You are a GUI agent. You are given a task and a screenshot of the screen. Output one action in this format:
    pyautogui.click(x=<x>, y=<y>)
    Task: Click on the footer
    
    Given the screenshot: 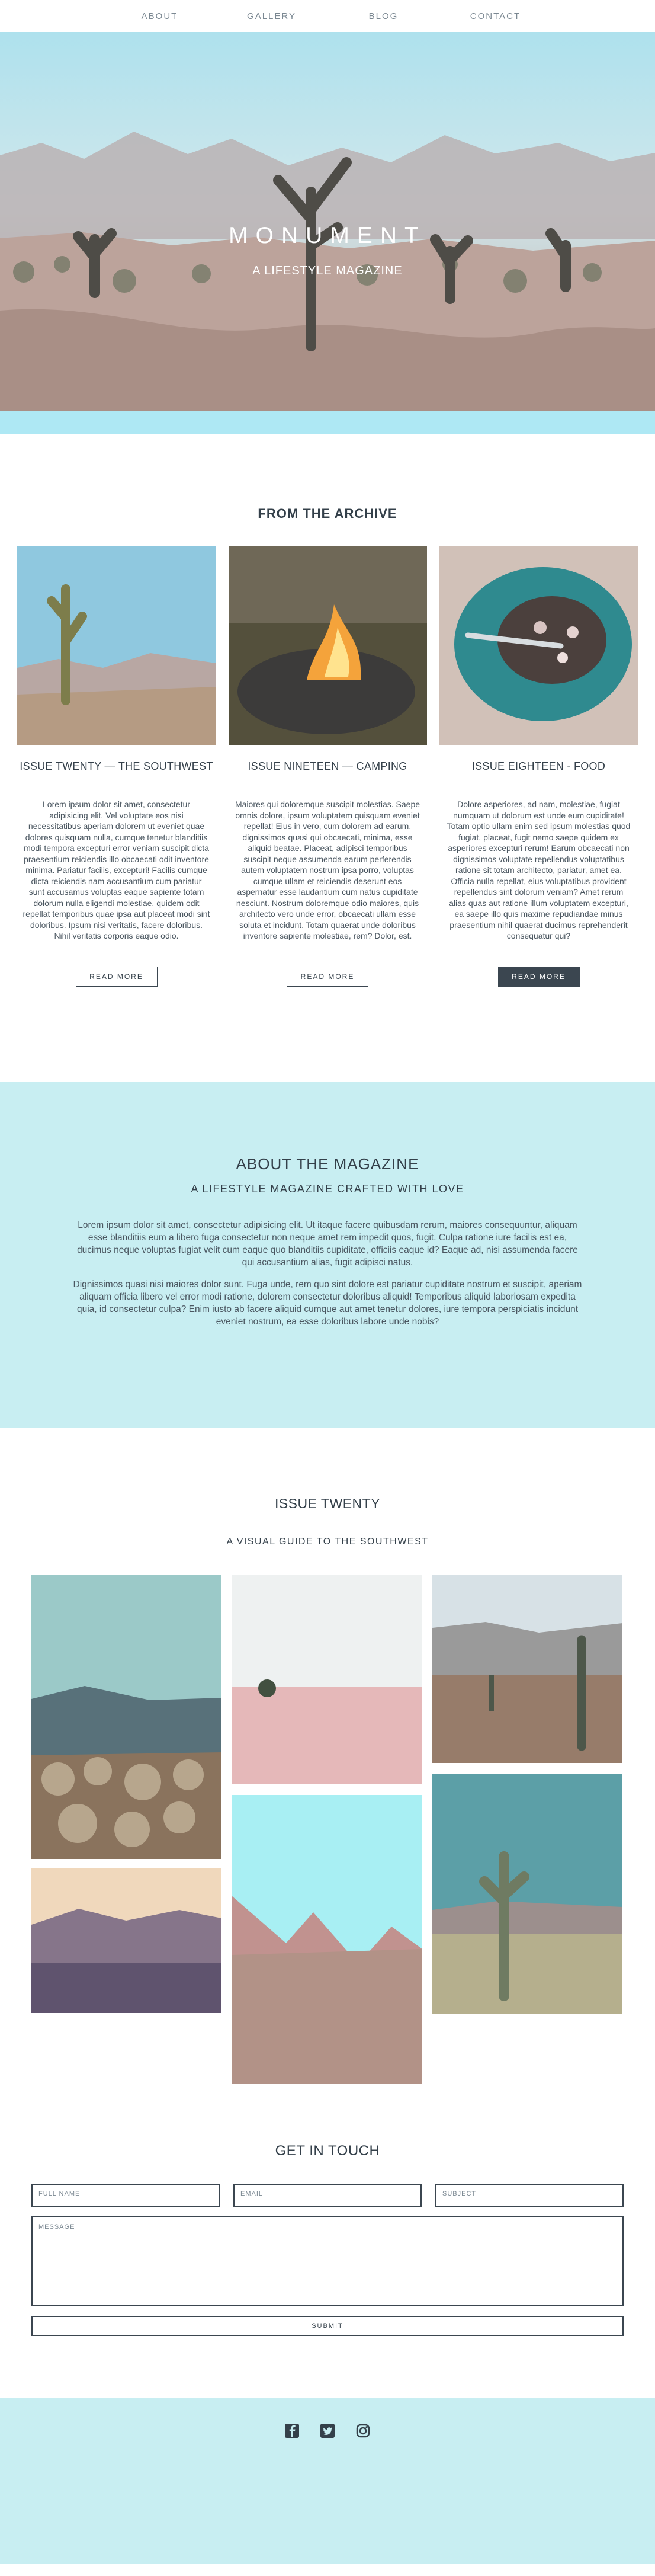 What is the action you would take?
    pyautogui.click(x=327, y=2464)
    